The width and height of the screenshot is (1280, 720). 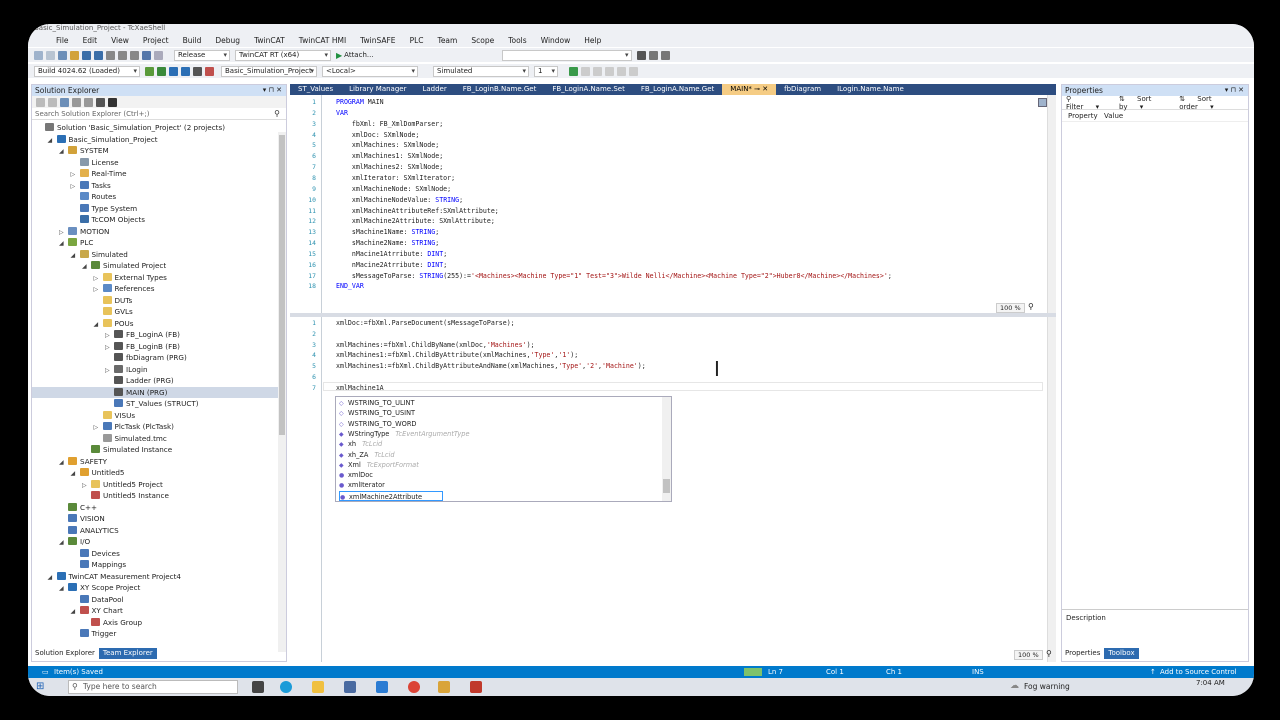 What do you see at coordinates (155, 266) in the screenshot?
I see `tree-item: ◢ Simulated Project` at bounding box center [155, 266].